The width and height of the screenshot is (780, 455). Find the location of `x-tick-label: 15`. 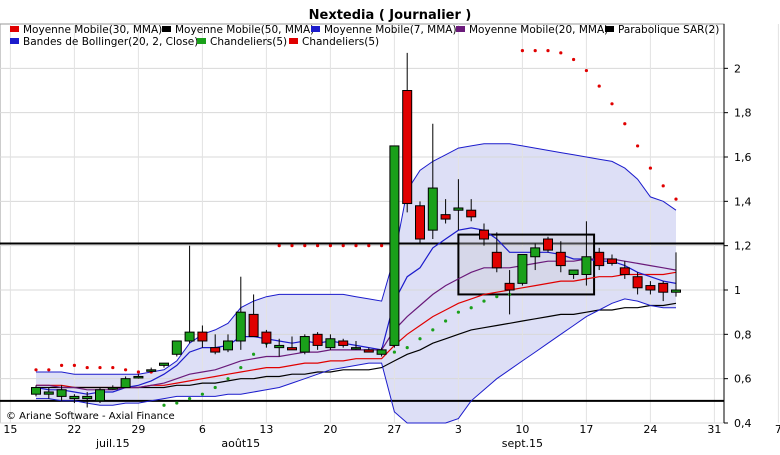

x-tick-label: 15 is located at coordinates (10, 429).